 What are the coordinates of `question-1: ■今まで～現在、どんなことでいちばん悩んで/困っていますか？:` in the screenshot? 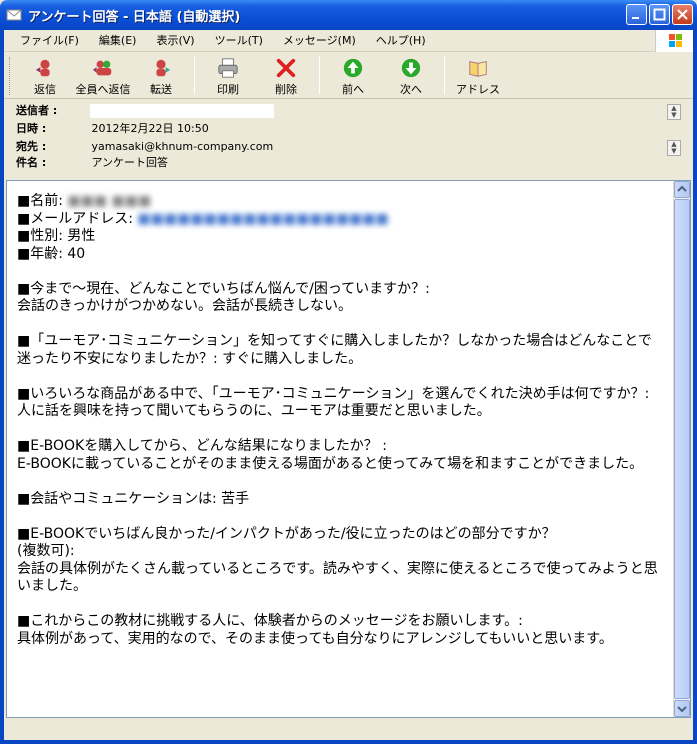 It's located at (223, 288).